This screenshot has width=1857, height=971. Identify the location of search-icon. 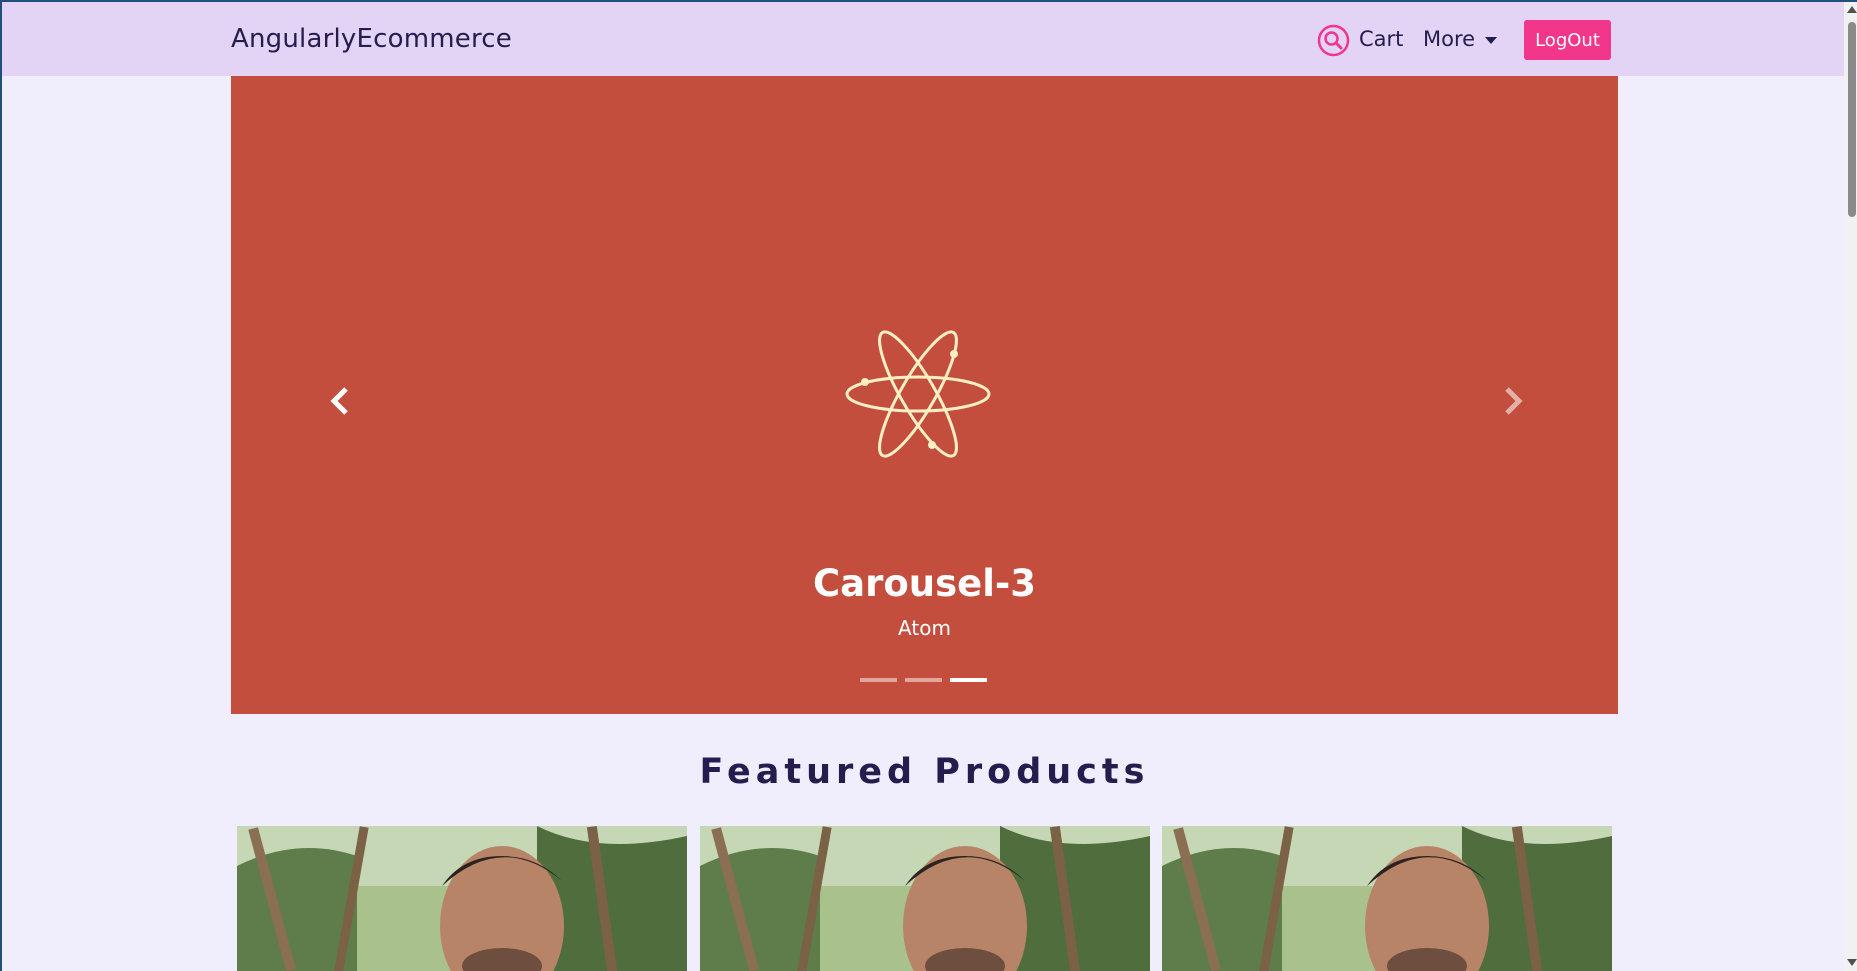
(1333, 40).